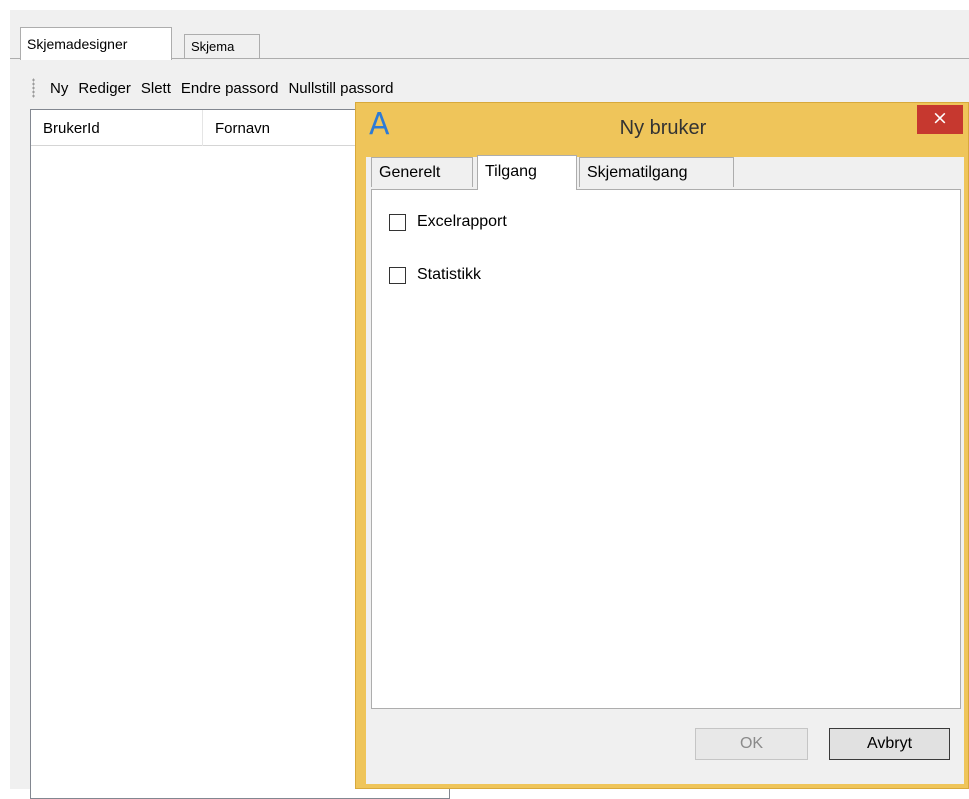 Image resolution: width=969 pixels, height=799 pixels. What do you see at coordinates (230, 88) in the screenshot?
I see `change-password-button: Endre passord` at bounding box center [230, 88].